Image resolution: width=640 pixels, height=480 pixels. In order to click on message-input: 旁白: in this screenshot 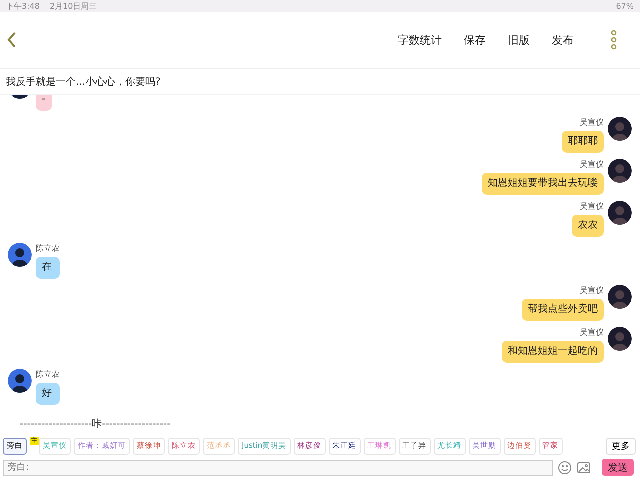, I will do `click(278, 468)`.